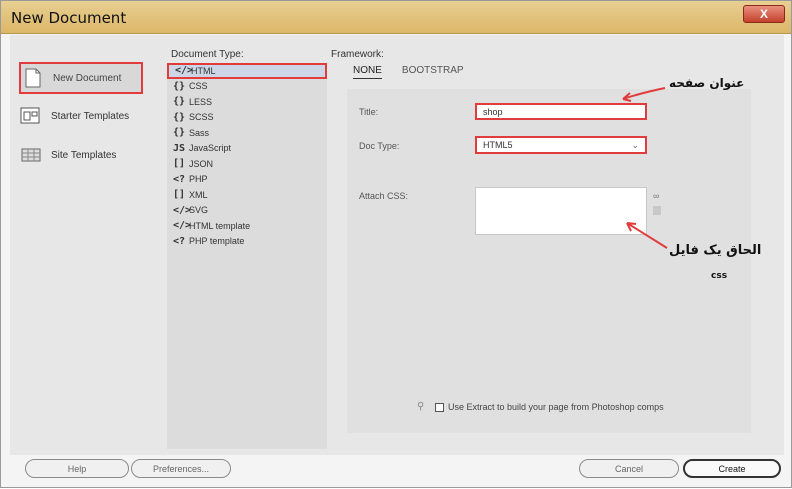 Image resolution: width=792 pixels, height=489 pixels. Describe the element at coordinates (384, 196) in the screenshot. I see `attach-css-label: Attach CSS:` at that location.